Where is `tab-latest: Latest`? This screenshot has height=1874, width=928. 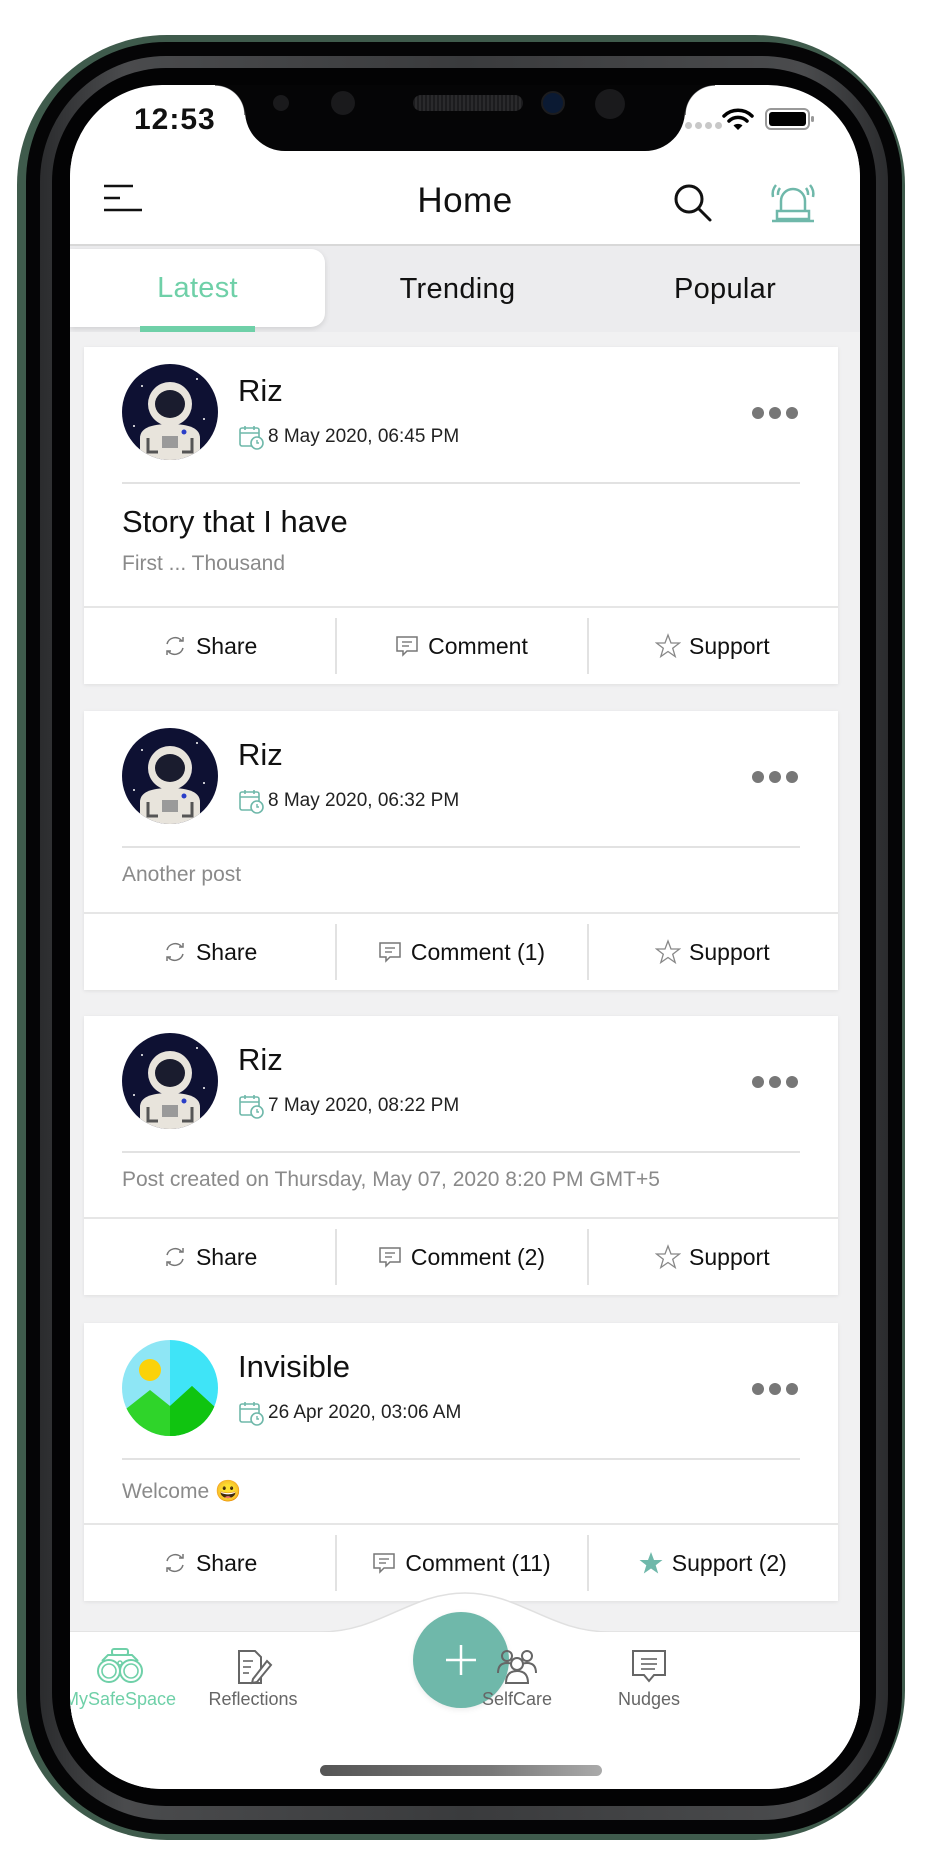 tab-latest: Latest is located at coordinates (197, 290).